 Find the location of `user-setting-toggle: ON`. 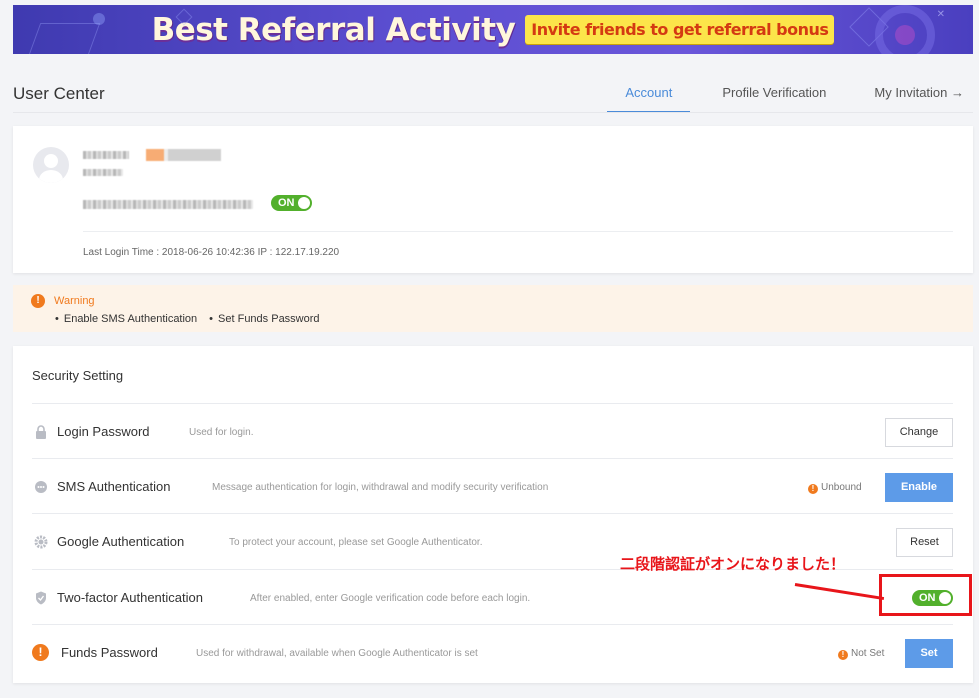

user-setting-toggle: ON is located at coordinates (291, 203).